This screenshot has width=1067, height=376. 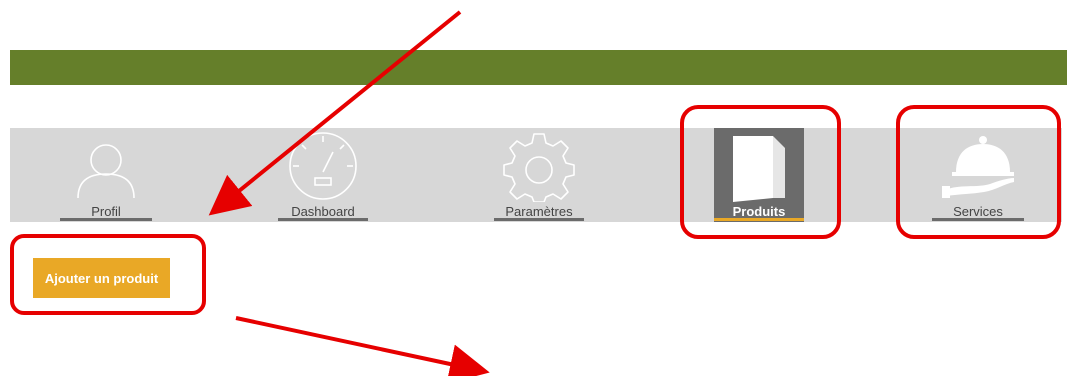 What do you see at coordinates (323, 166) in the screenshot?
I see `speedometer-icon` at bounding box center [323, 166].